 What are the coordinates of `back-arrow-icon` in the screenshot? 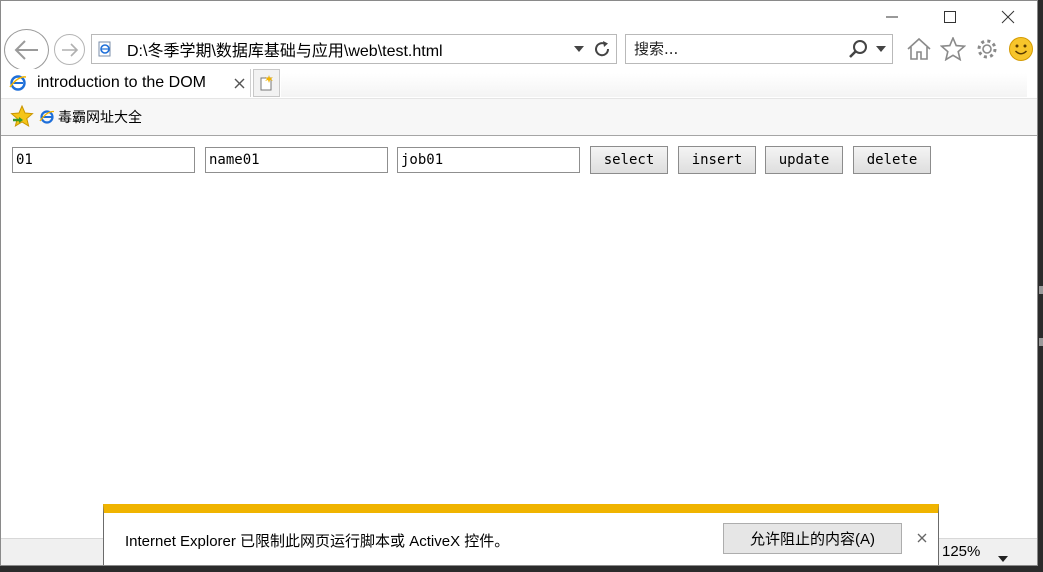 It's located at (26, 50).